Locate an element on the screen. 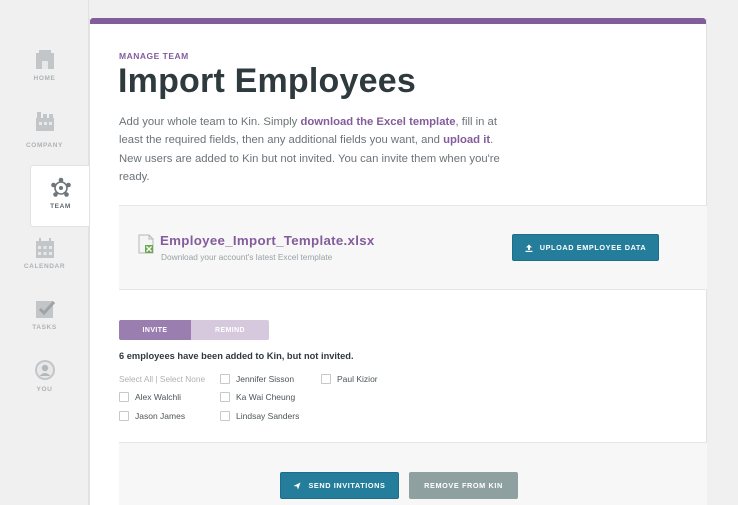 Image resolution: width=738 pixels, height=505 pixels. employee-checkbox-item: Lindsay Sanders is located at coordinates (259, 416).